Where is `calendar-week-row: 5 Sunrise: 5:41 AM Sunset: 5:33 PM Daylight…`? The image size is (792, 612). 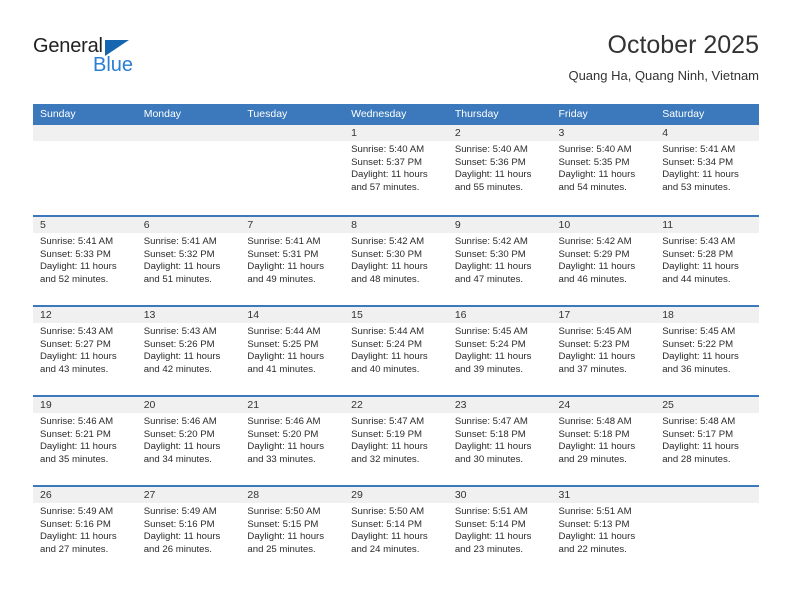
calendar-week-row: 5 Sunrise: 5:41 AM Sunset: 5:33 PM Daylight… is located at coordinates (396, 260).